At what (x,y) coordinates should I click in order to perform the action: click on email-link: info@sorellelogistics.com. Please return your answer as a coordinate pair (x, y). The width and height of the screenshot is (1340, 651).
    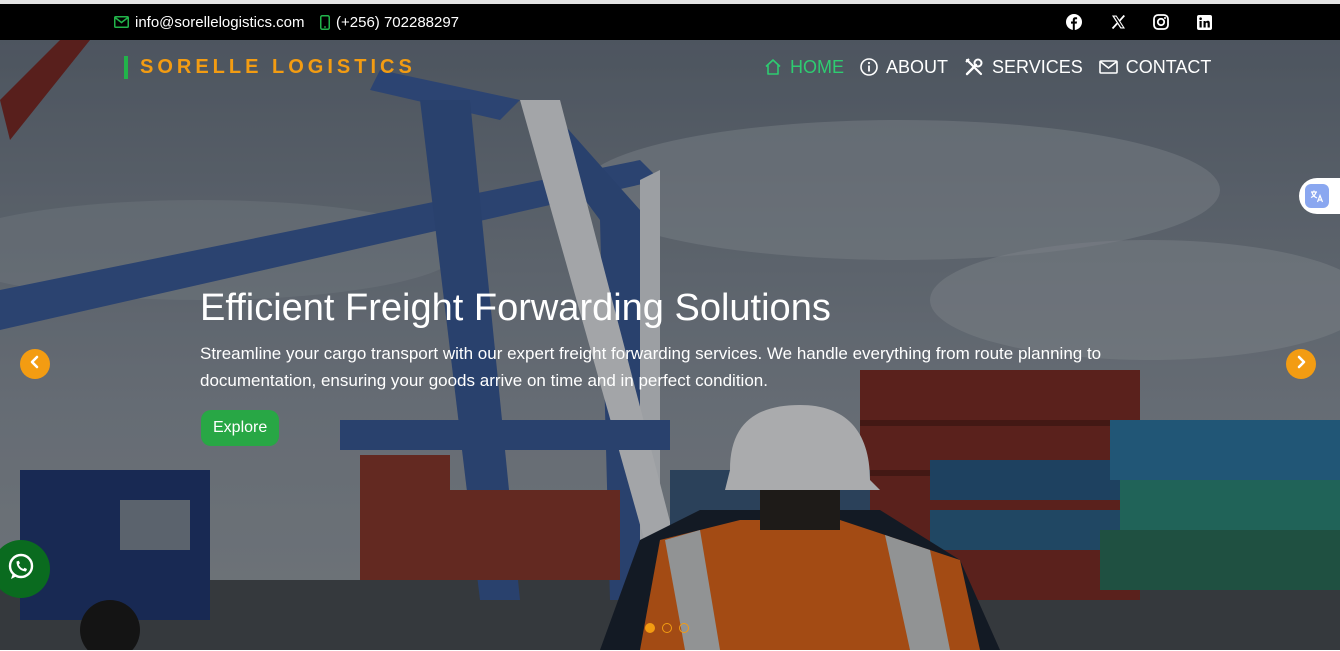
    Looking at the image, I should click on (209, 22).